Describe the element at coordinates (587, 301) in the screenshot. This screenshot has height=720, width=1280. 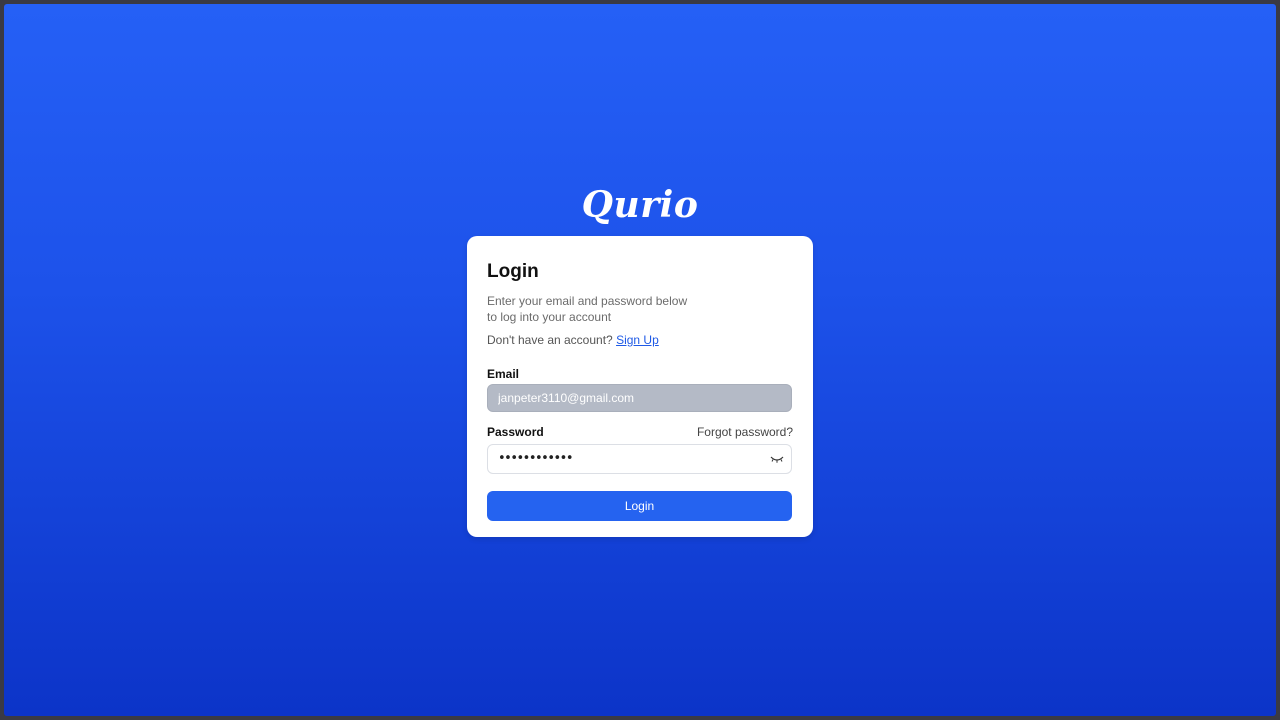
I see `subtitle-line-1: Enter your email and password below` at that location.